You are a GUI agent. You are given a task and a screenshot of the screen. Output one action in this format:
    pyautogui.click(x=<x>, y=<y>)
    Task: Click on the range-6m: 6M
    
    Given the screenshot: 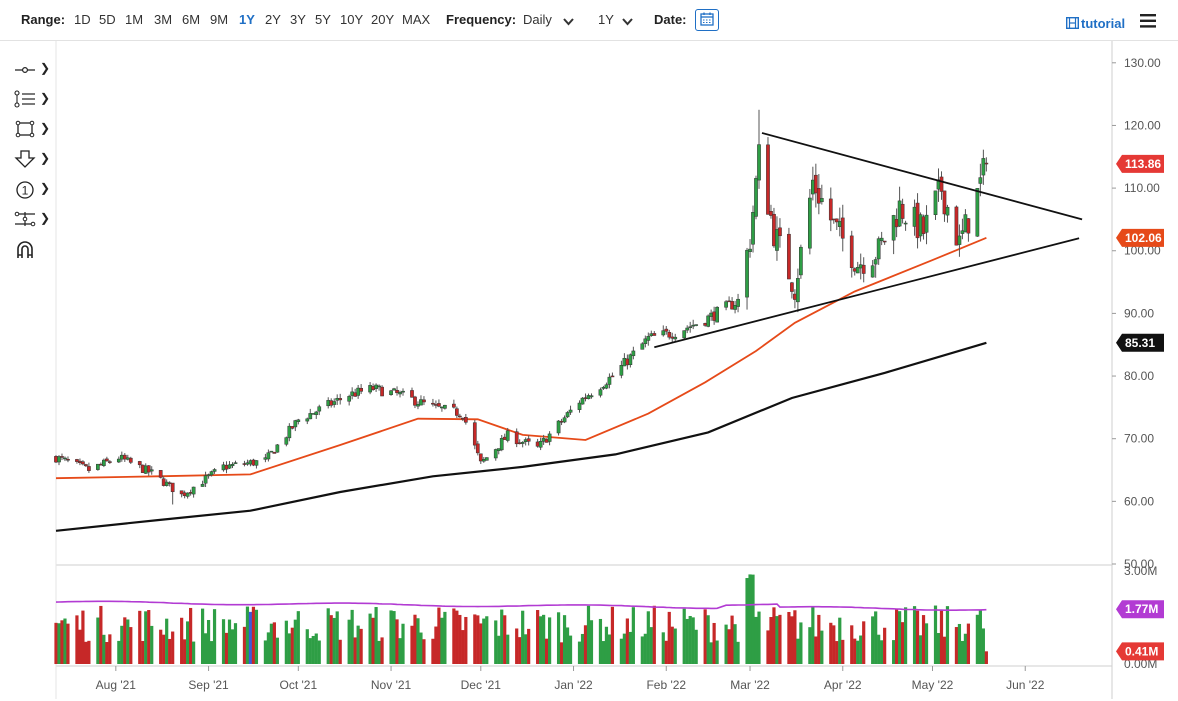 What is the action you would take?
    pyautogui.click(x=191, y=19)
    